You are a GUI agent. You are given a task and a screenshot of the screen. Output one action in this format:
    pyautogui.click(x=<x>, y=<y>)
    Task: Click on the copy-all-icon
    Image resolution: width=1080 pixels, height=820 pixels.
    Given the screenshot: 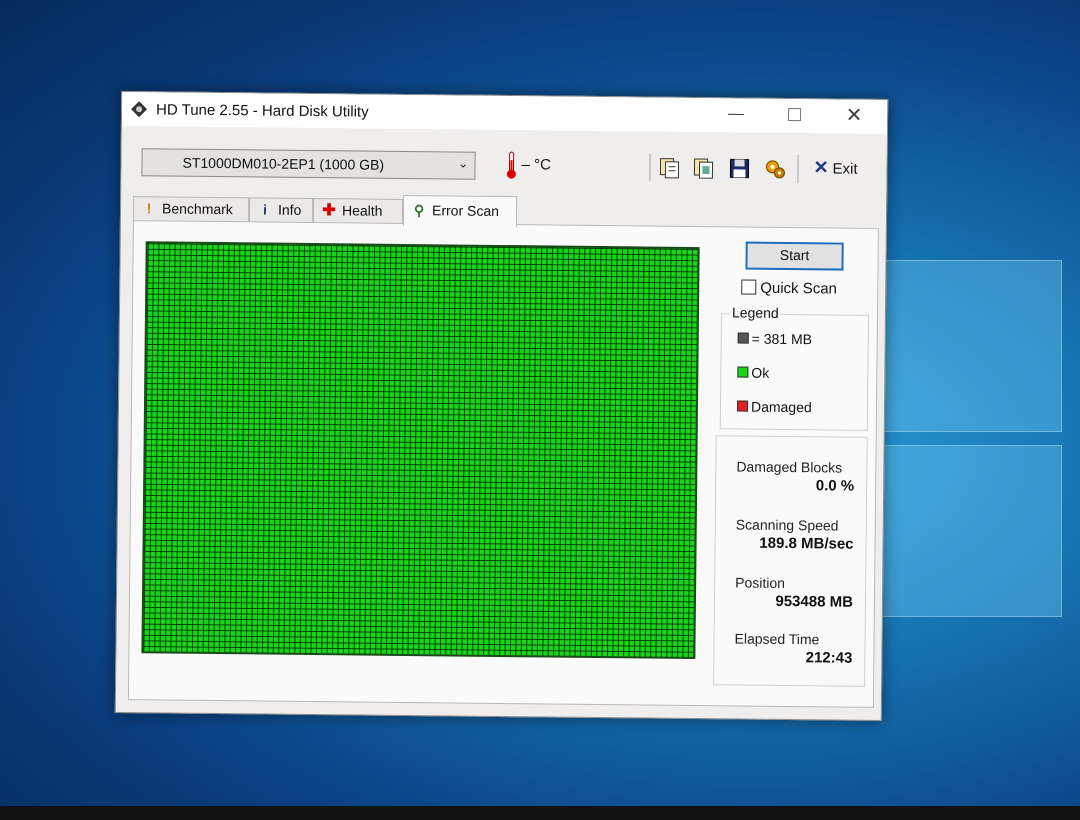 What is the action you would take?
    pyautogui.click(x=703, y=168)
    